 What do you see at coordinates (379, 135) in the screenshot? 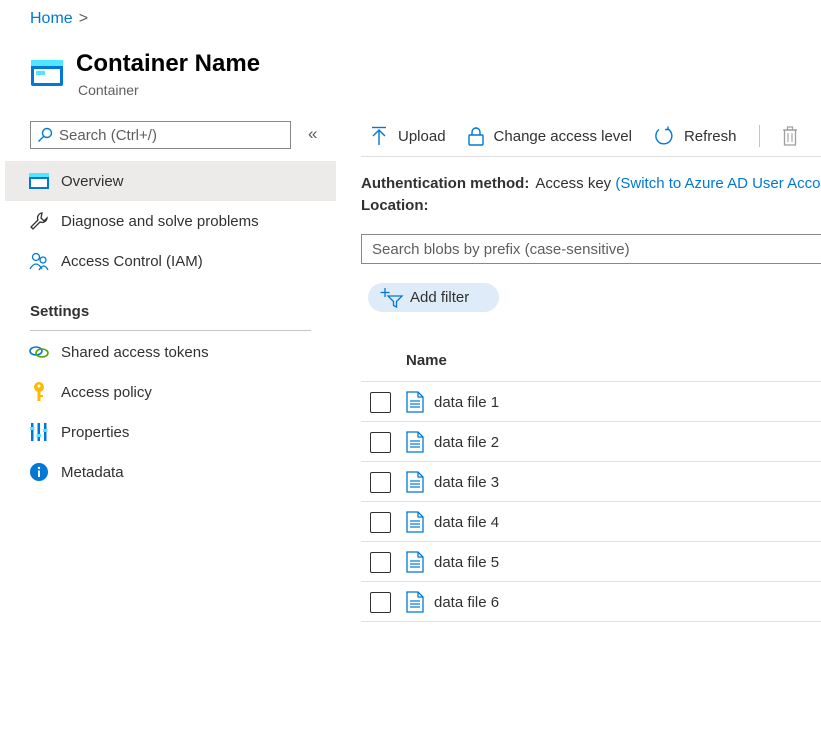
I see `upload-icon` at bounding box center [379, 135].